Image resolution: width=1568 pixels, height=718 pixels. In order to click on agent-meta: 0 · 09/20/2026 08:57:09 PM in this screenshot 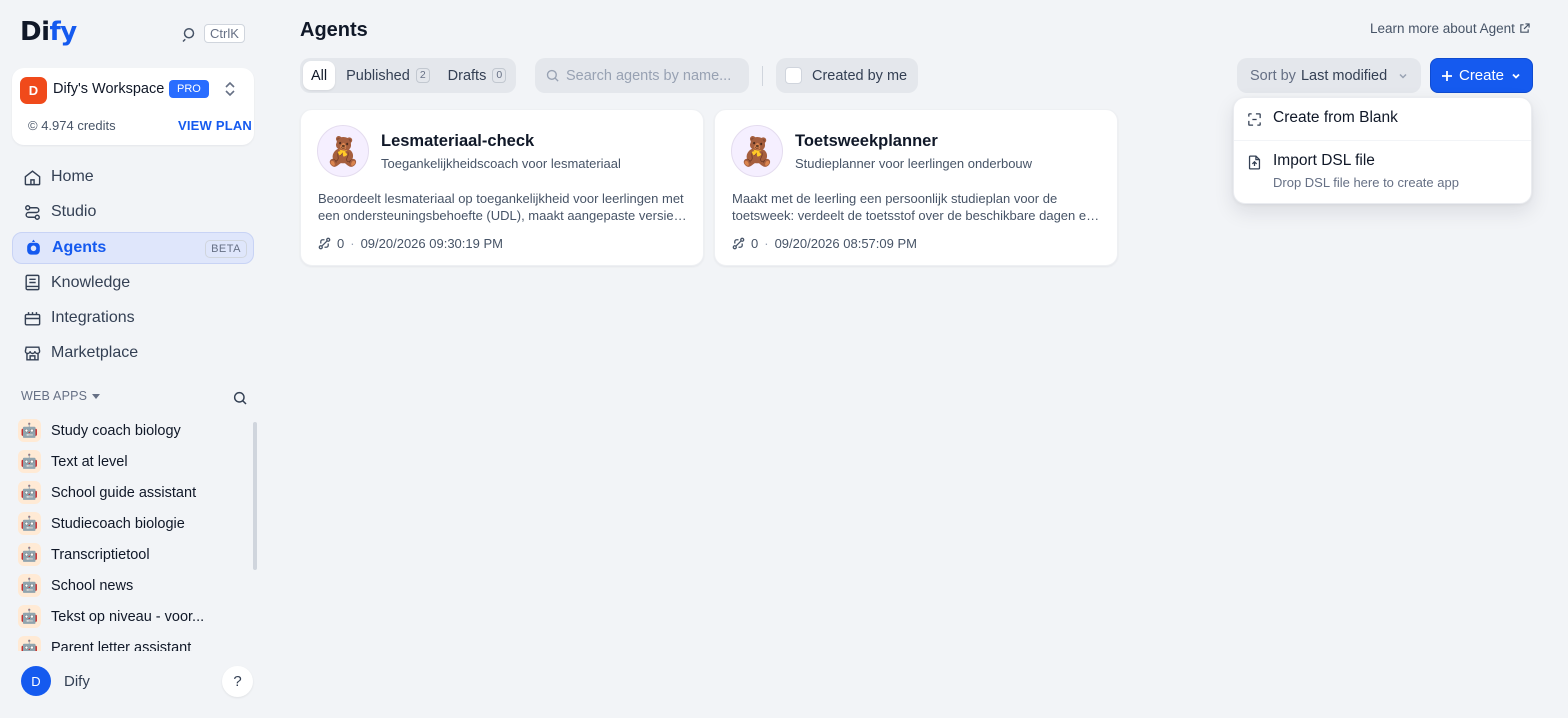, I will do `click(824, 243)`.